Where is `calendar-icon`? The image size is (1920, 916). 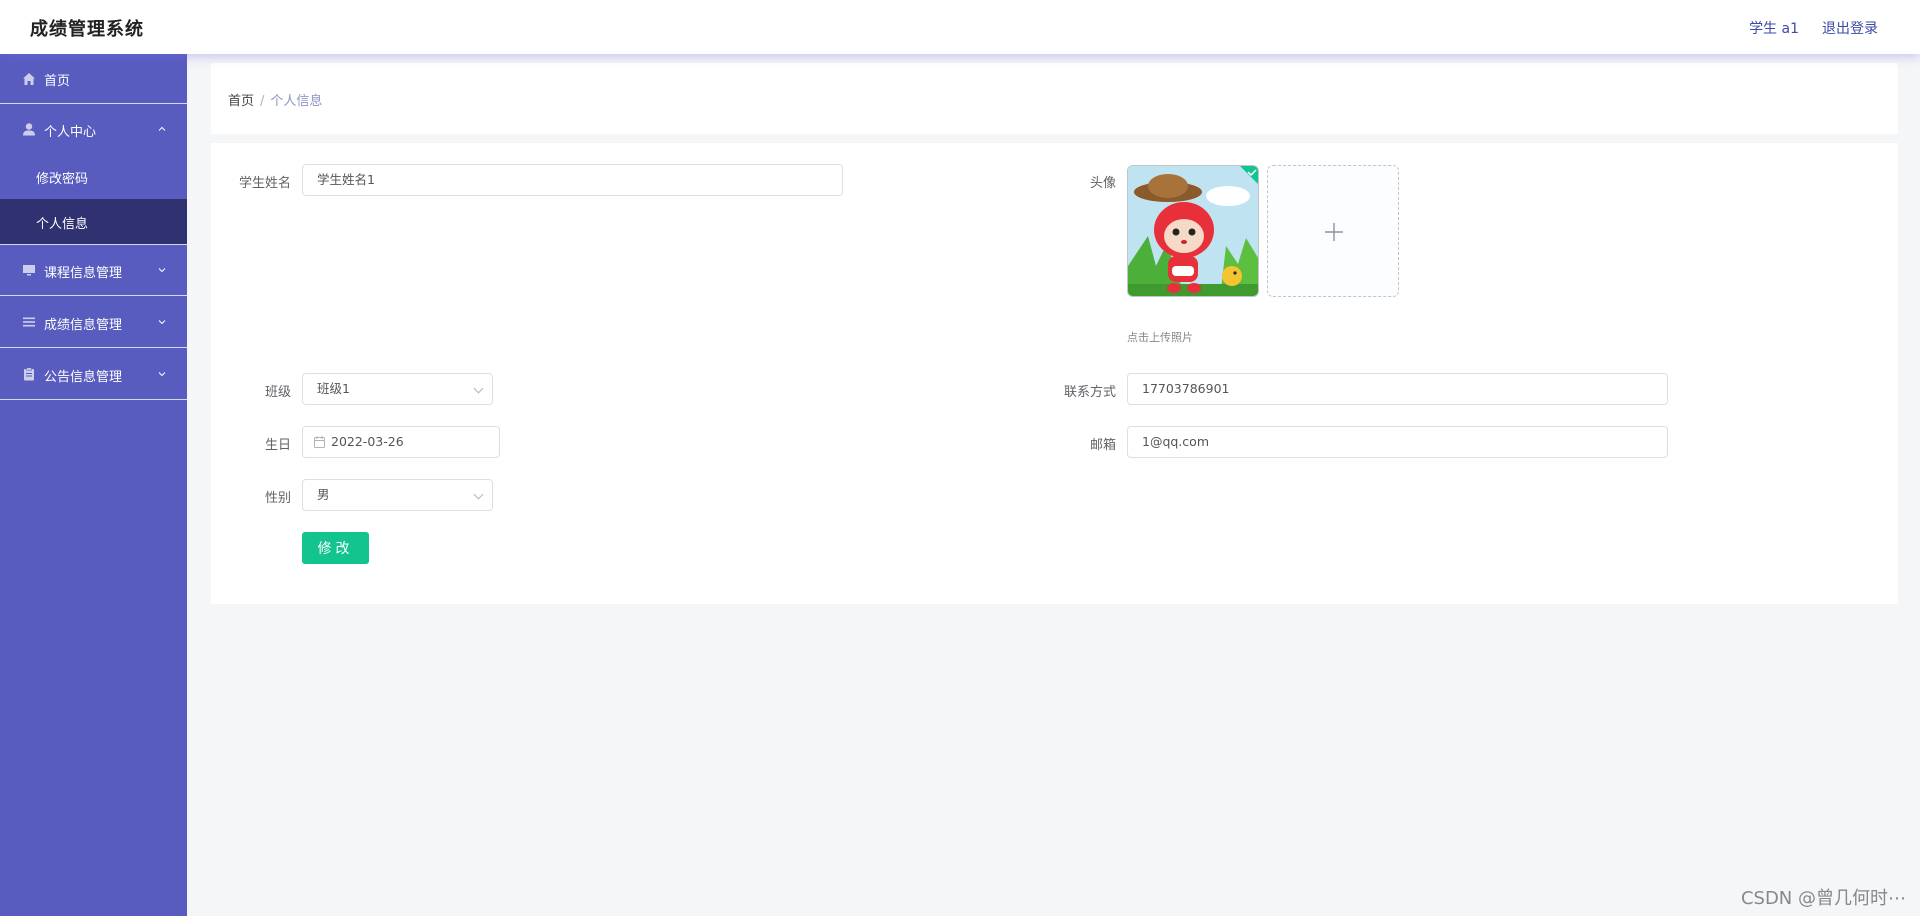 calendar-icon is located at coordinates (319, 442).